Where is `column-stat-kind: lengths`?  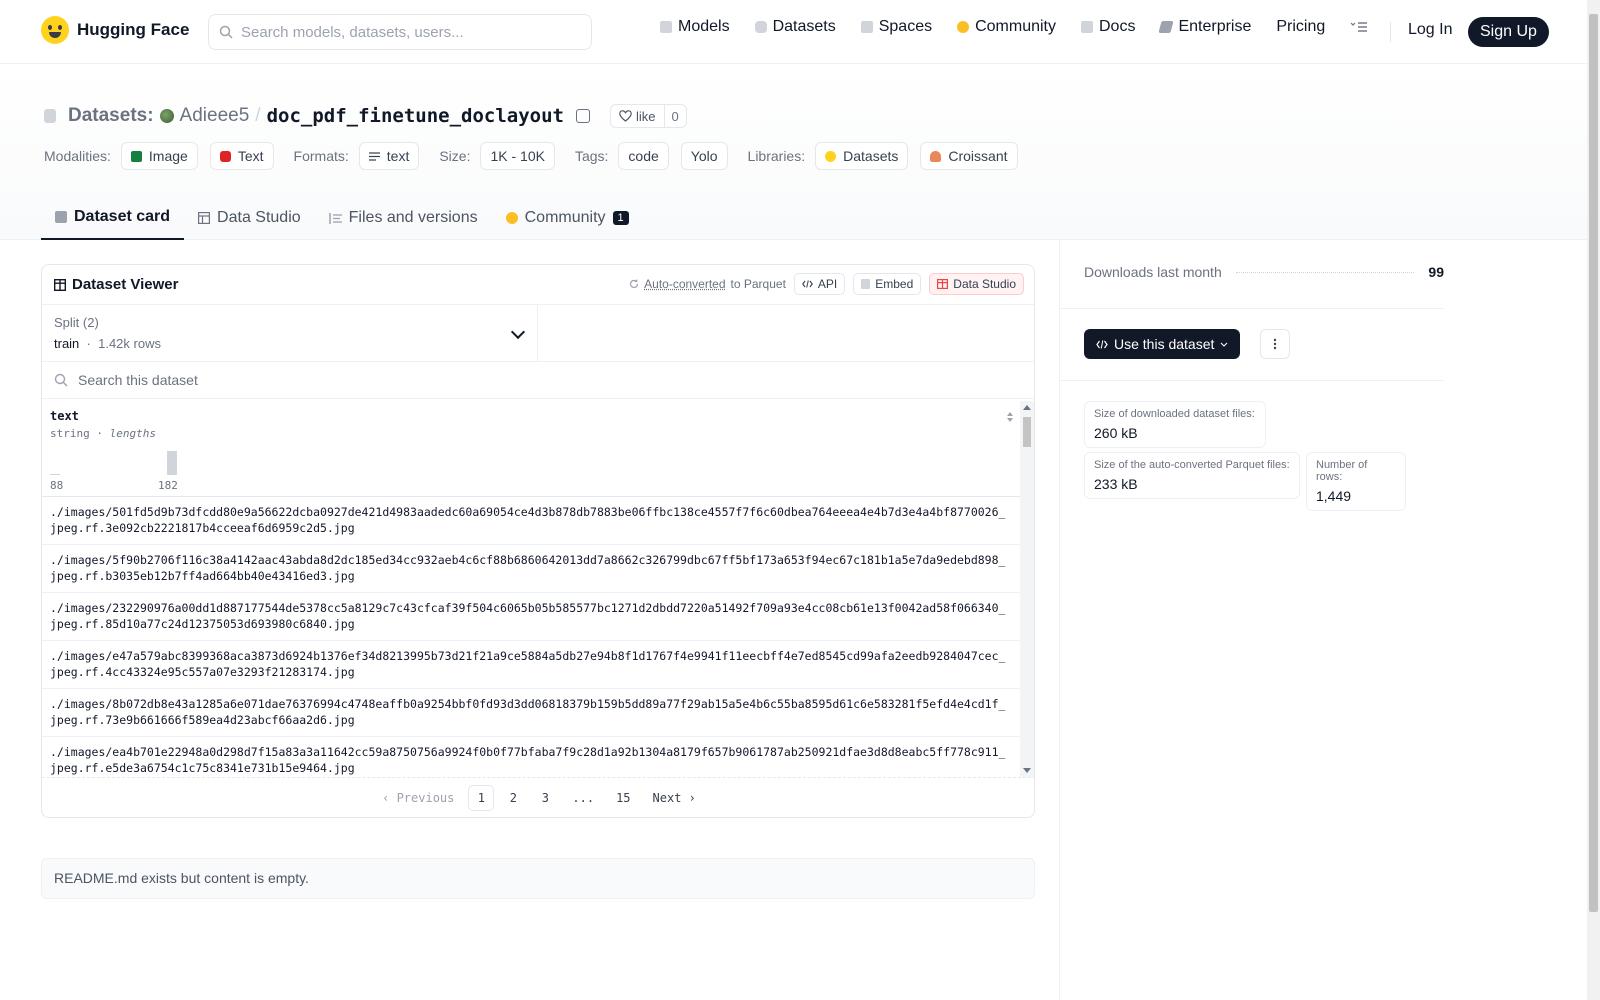 column-stat-kind: lengths is located at coordinates (132, 433).